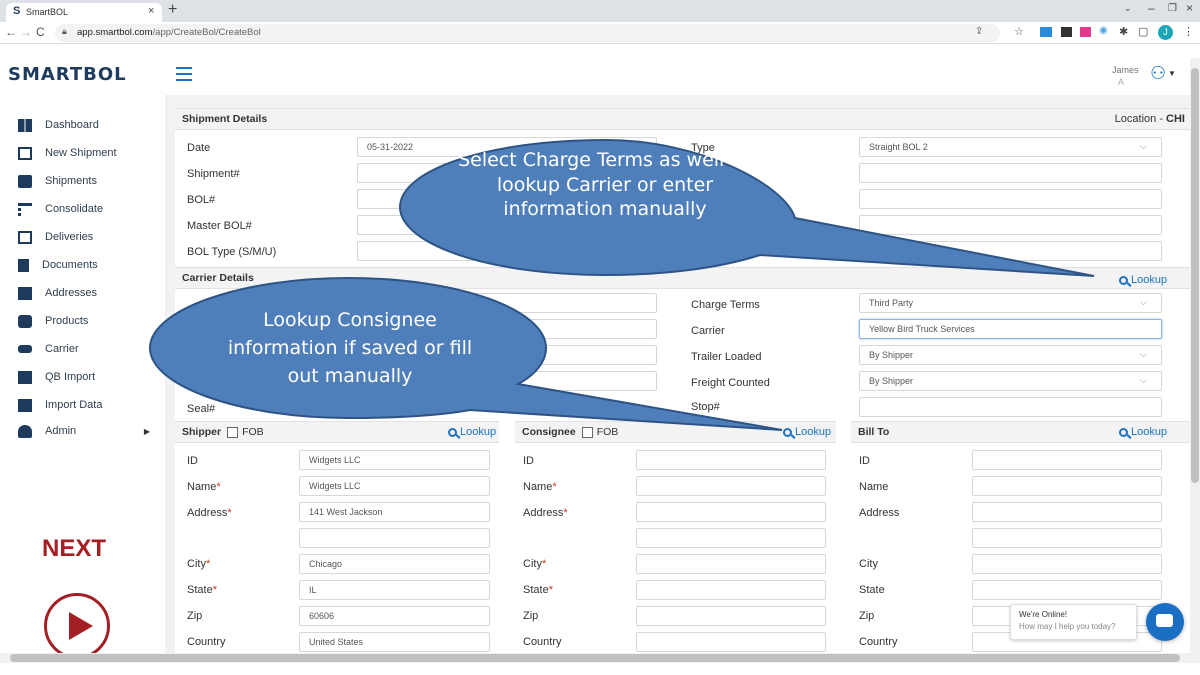 This screenshot has width=1200, height=675. I want to click on sidebar-item-admin: Admin ▶, so click(84, 431).